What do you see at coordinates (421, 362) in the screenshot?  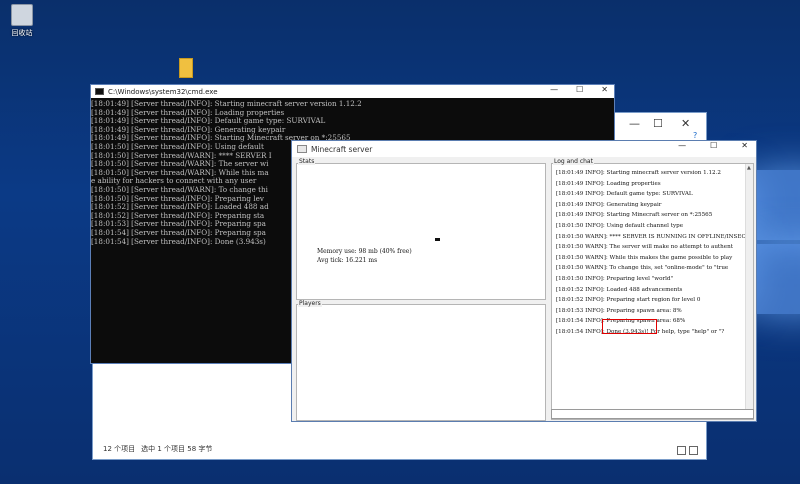 I see `players-list` at bounding box center [421, 362].